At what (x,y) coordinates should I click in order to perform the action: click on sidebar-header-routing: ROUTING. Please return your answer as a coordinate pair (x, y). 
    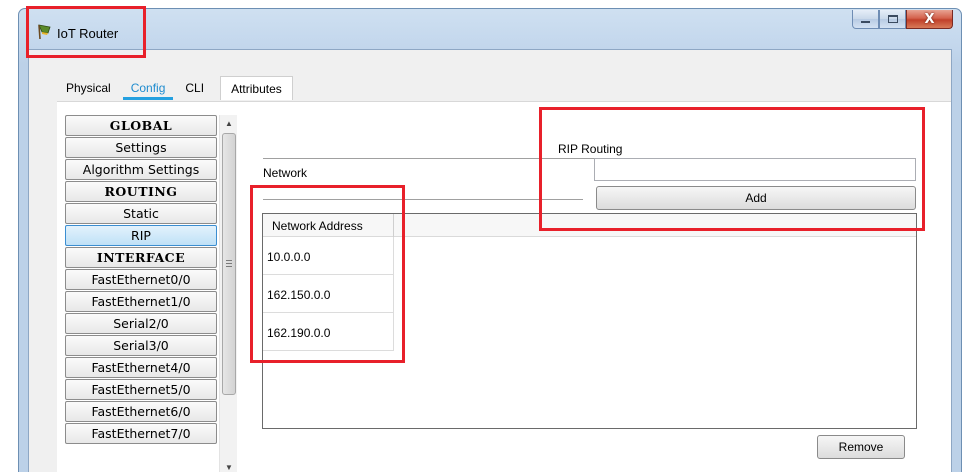
    Looking at the image, I should click on (141, 191).